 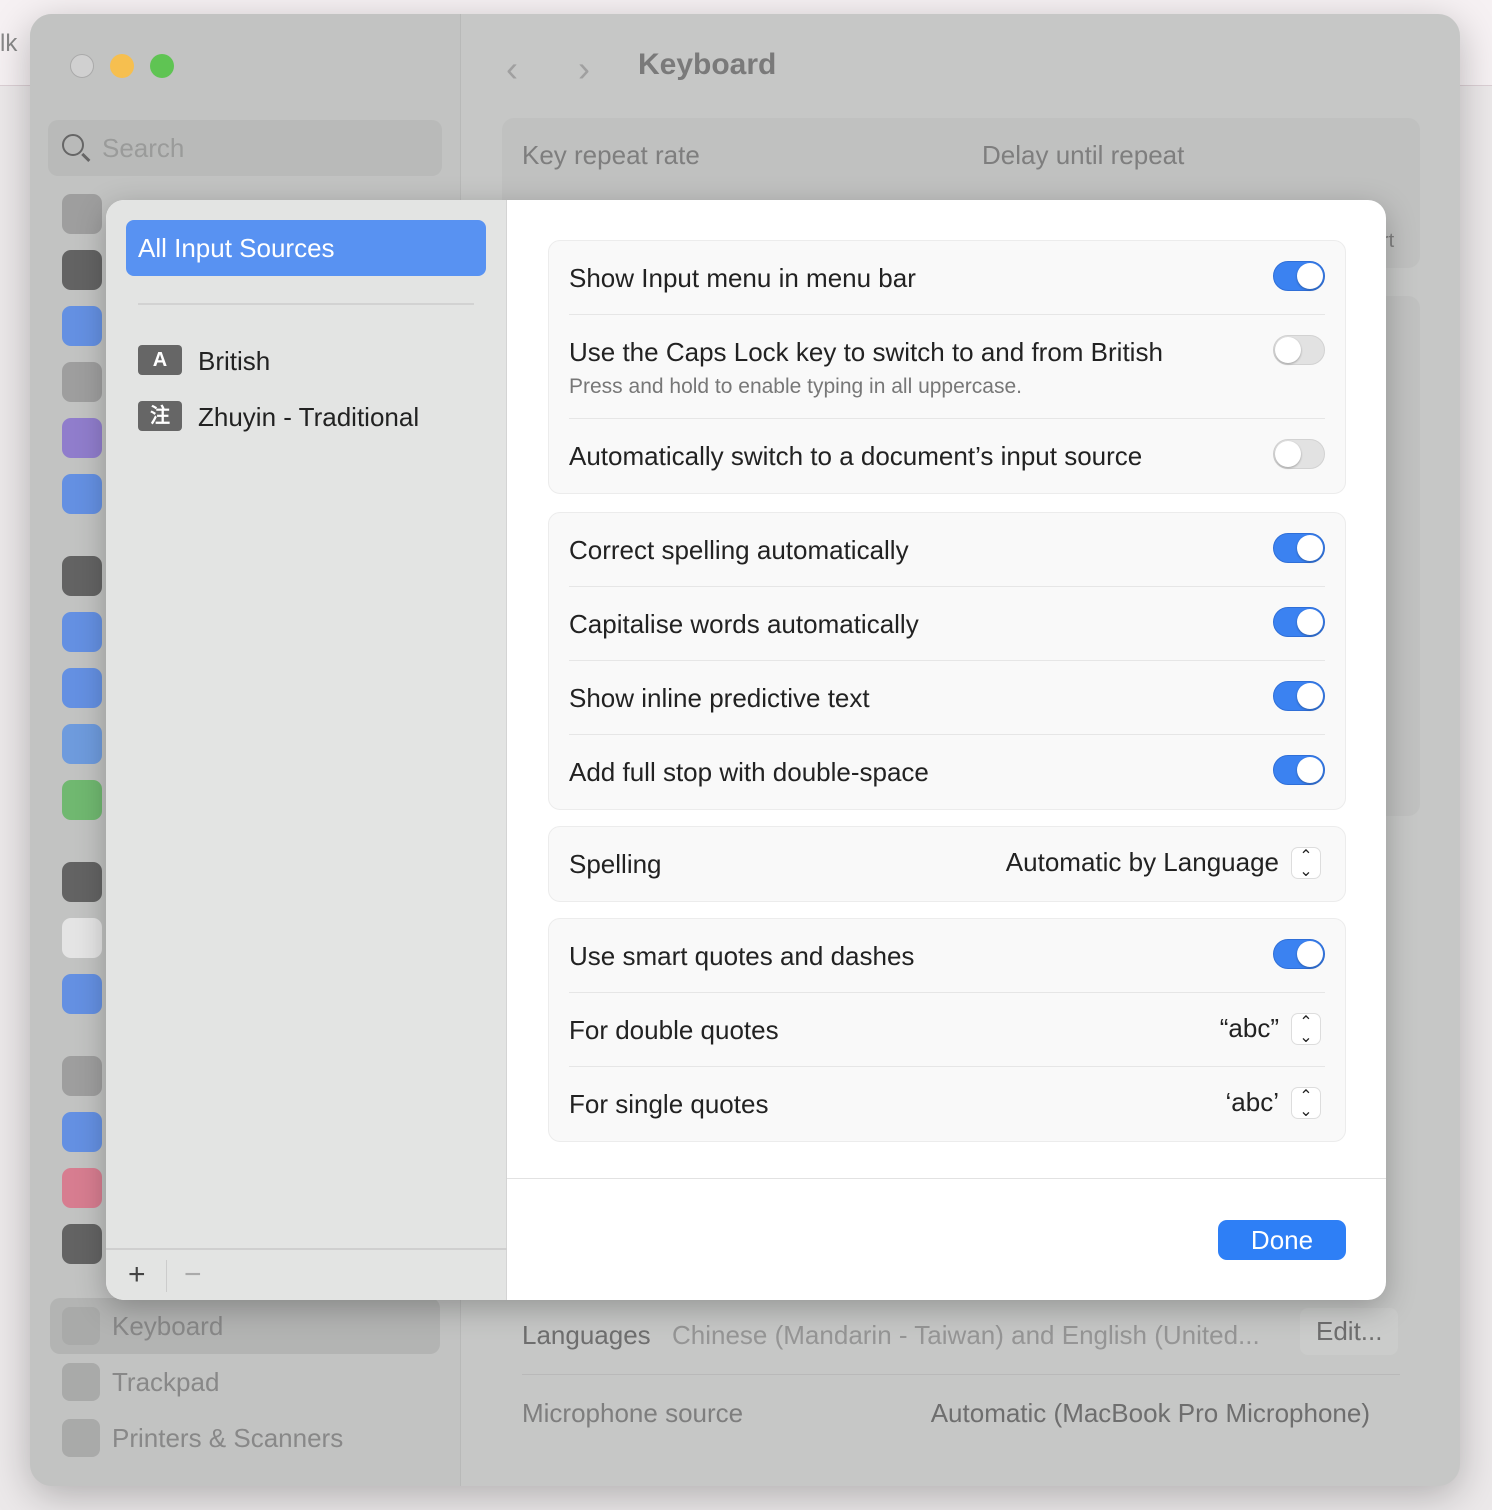 What do you see at coordinates (586, 1335) in the screenshot?
I see `languages-label: Languages` at bounding box center [586, 1335].